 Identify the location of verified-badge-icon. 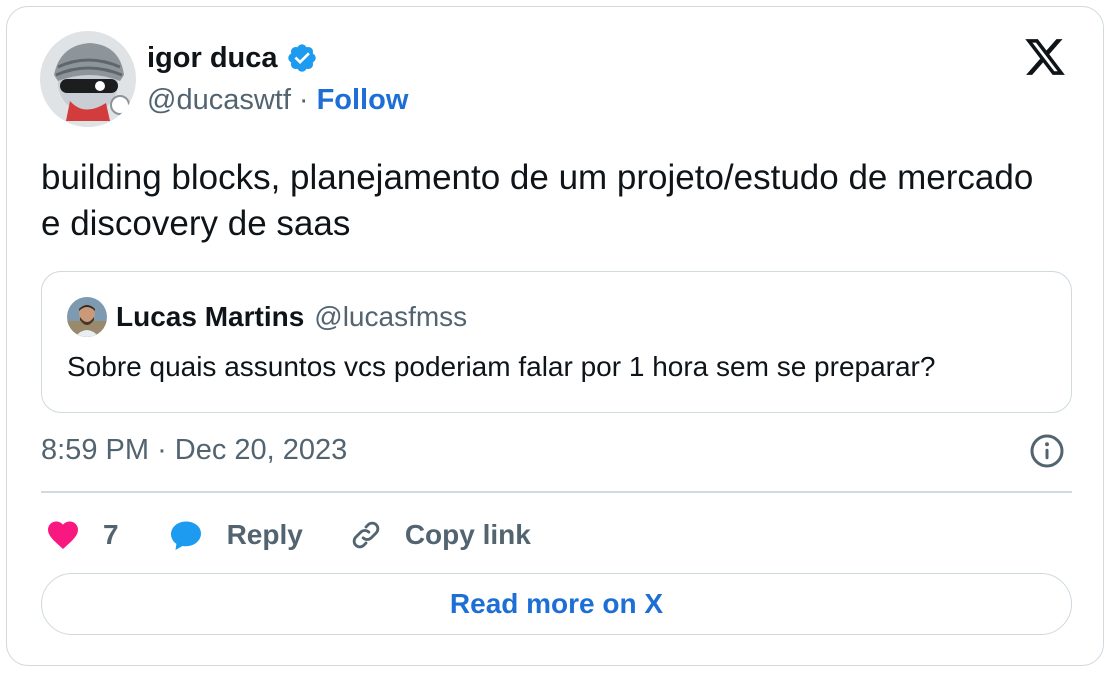
(301, 58).